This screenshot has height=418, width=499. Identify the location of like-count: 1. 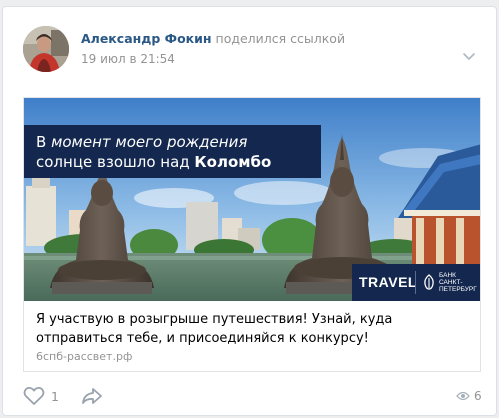
(55, 396).